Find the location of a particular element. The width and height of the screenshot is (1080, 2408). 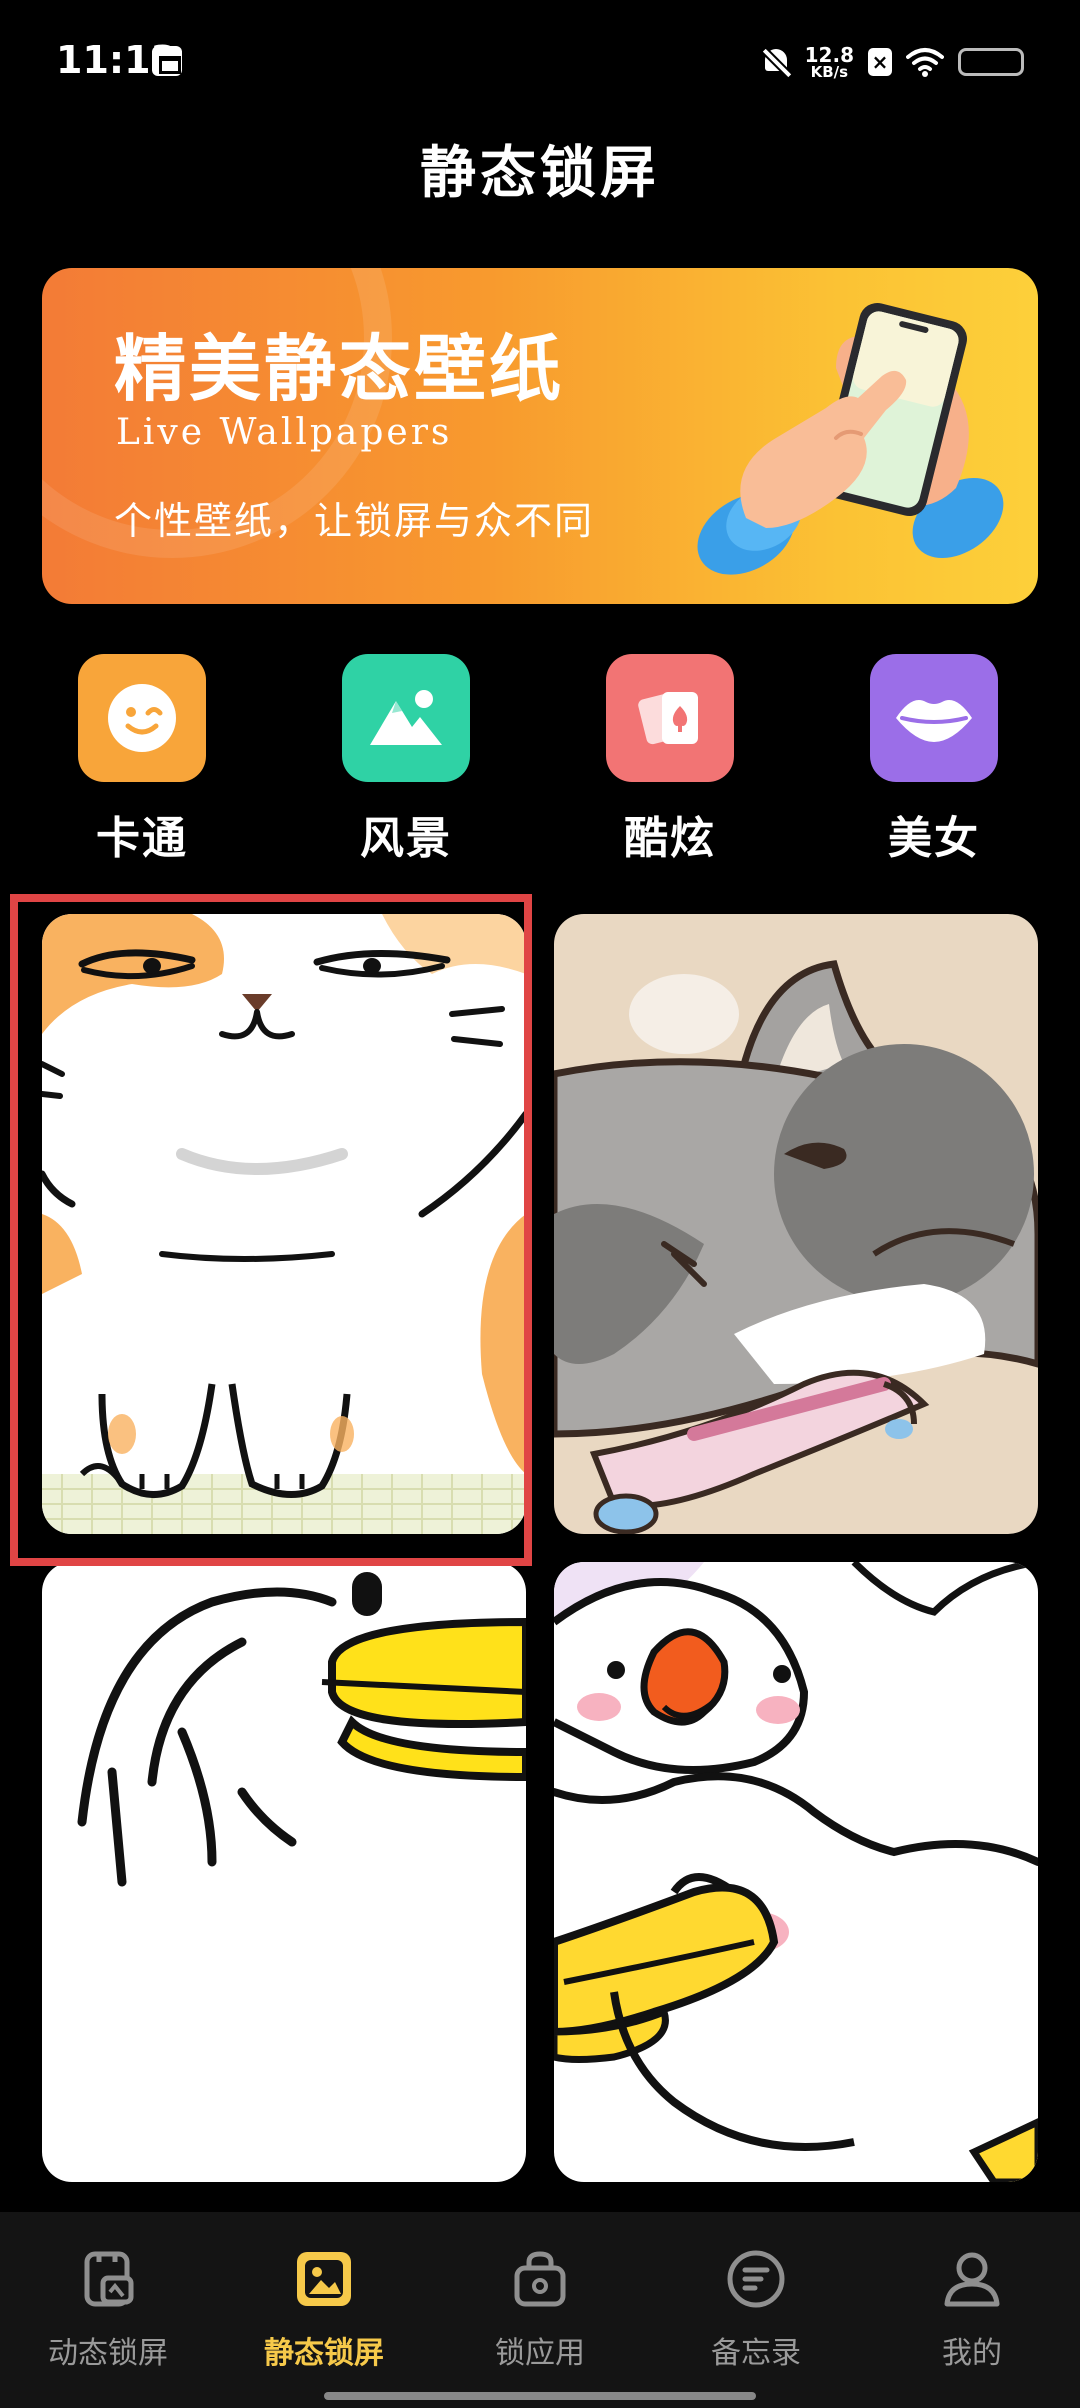

page-title: 静态锁屏 is located at coordinates (540, 173).